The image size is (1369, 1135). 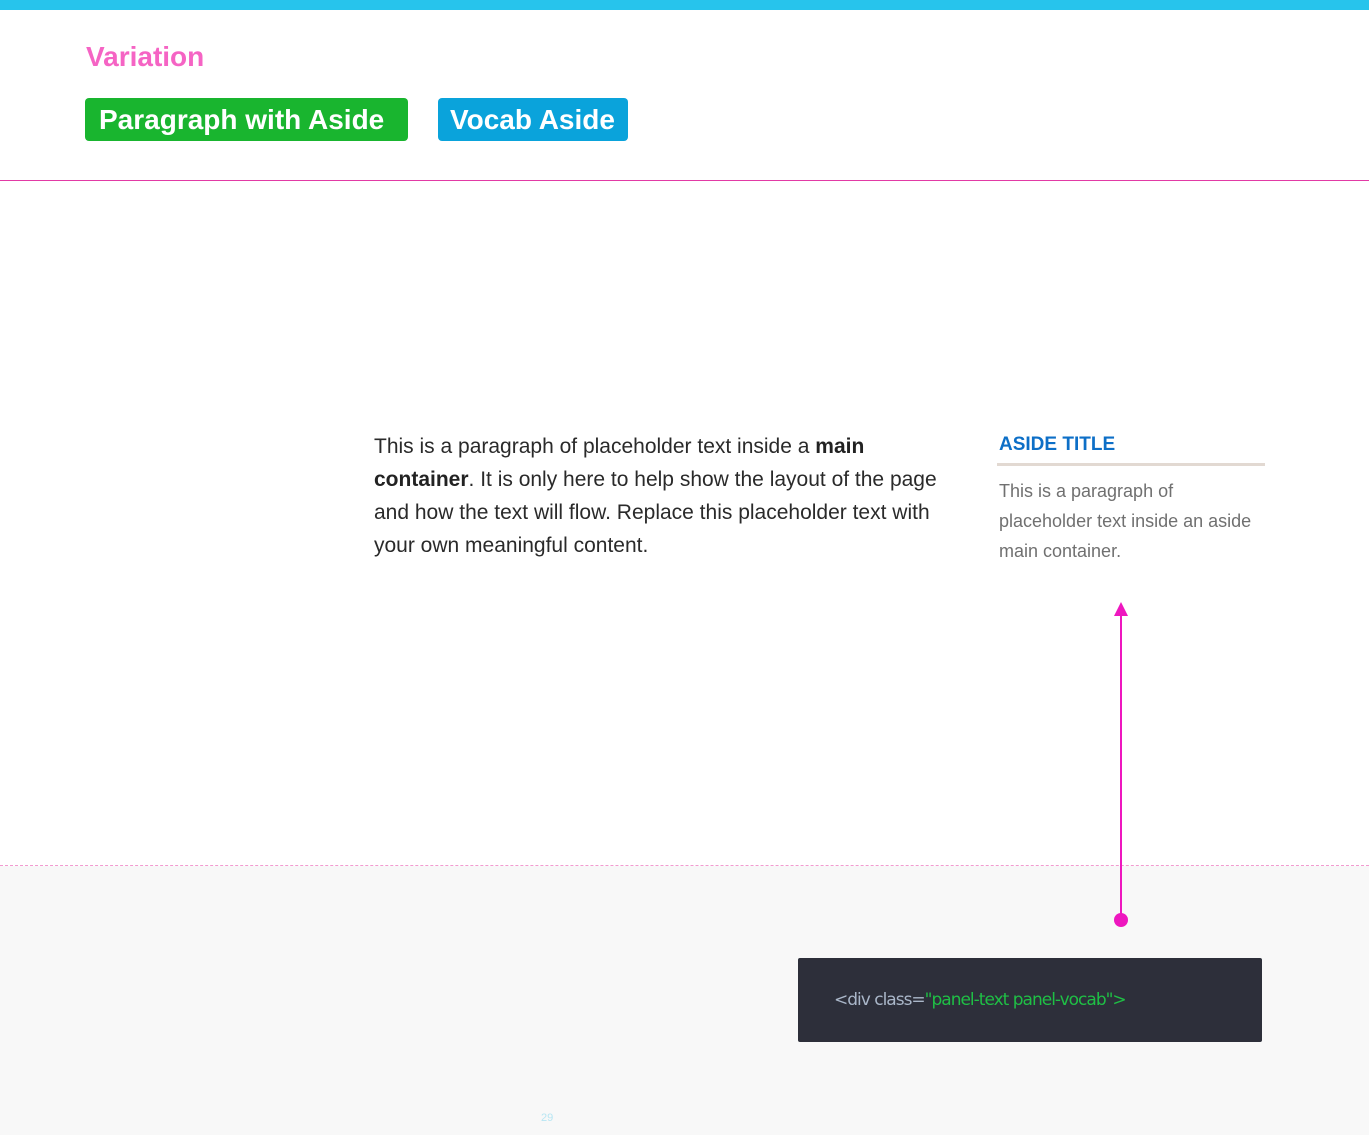 I want to click on header-divider, so click(x=684, y=180).